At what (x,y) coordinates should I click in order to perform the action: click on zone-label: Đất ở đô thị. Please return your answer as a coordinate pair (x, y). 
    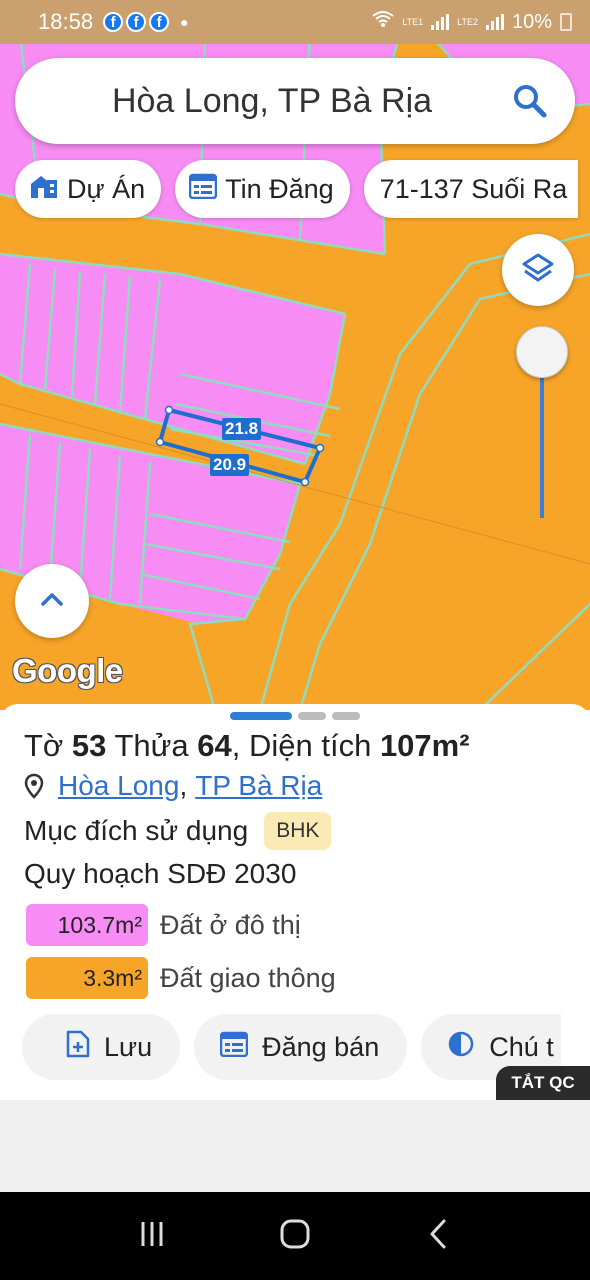
    Looking at the image, I should click on (230, 924).